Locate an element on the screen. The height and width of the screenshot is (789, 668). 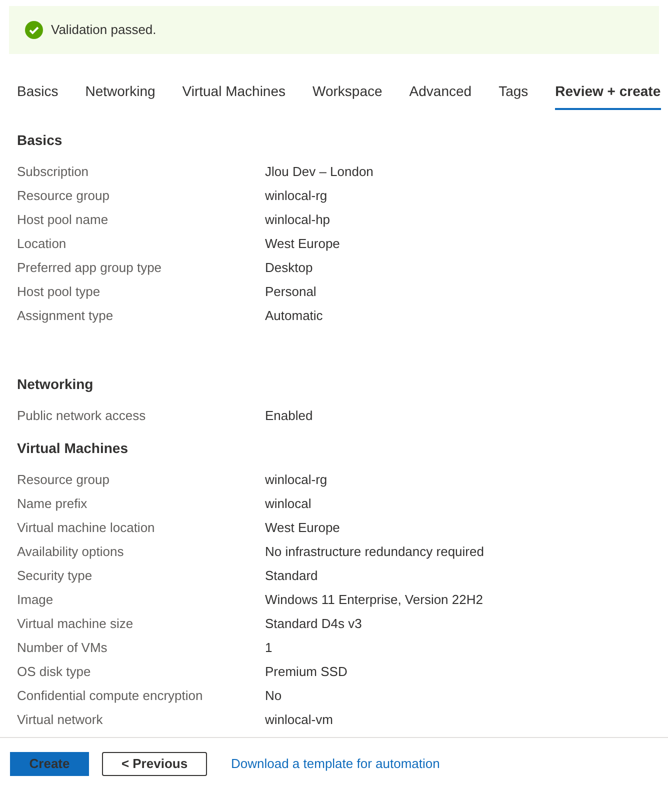
tab: Networking is located at coordinates (120, 95).